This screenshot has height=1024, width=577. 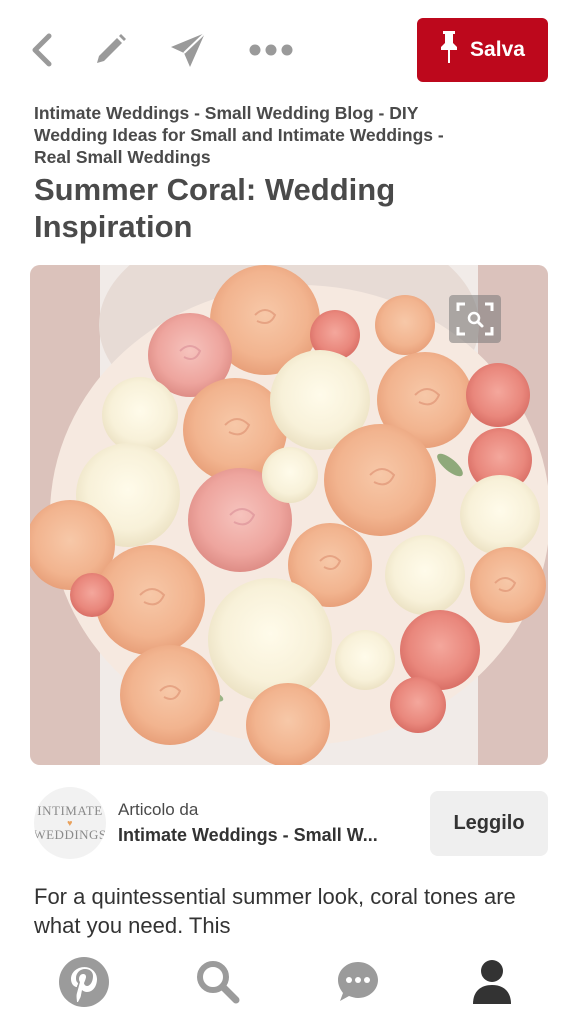 I want to click on read-button: Leggilo, so click(x=489, y=823).